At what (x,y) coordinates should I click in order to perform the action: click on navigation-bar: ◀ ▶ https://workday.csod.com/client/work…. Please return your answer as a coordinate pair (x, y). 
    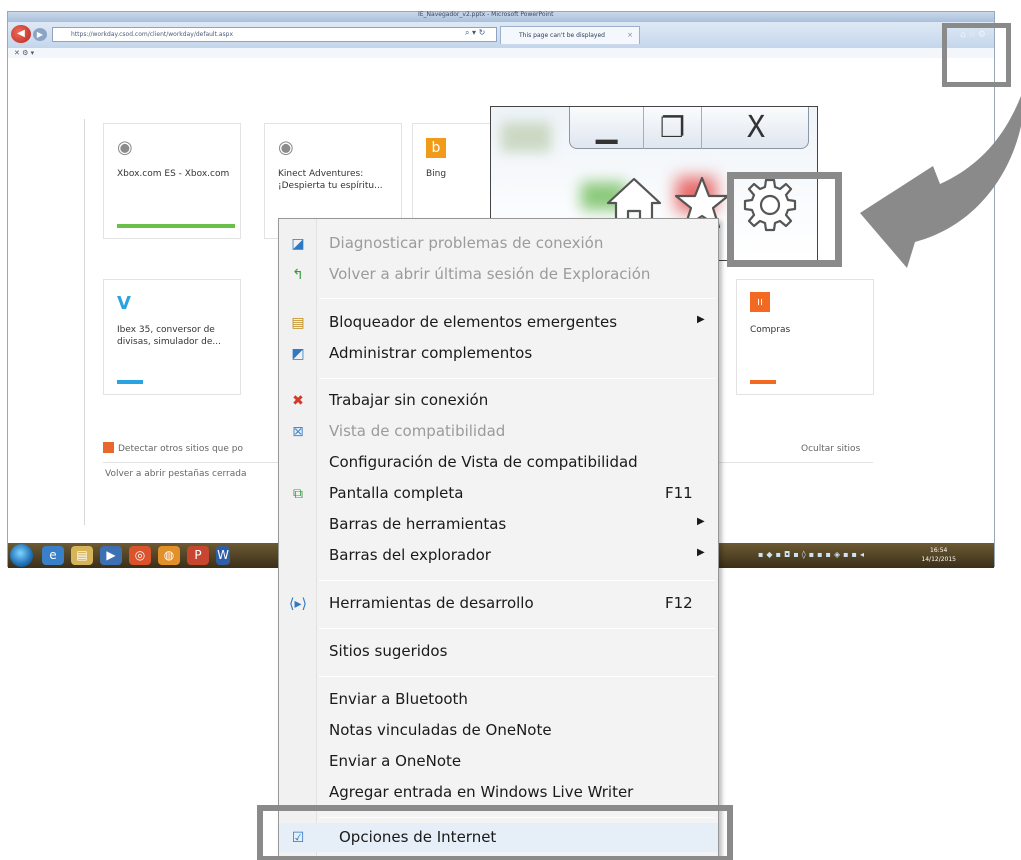
    Looking at the image, I should click on (501, 35).